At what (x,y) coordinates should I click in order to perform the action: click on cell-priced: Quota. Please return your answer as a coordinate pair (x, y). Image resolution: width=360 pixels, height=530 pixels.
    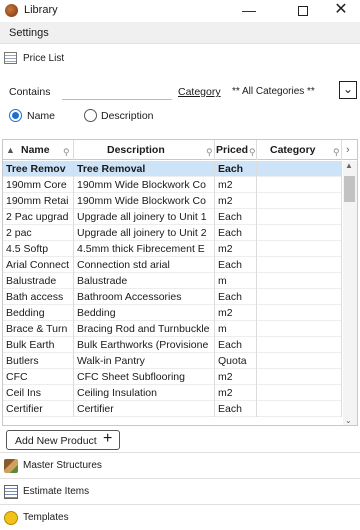
    Looking at the image, I should click on (236, 361).